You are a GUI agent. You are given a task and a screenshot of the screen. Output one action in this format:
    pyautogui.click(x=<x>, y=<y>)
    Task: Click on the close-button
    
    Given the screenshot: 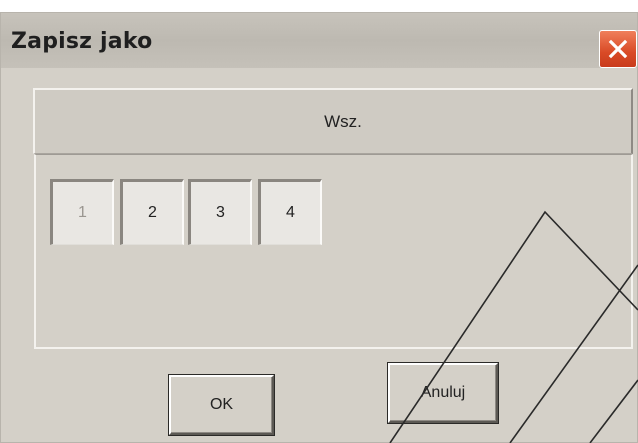 What is the action you would take?
    pyautogui.click(x=618, y=49)
    